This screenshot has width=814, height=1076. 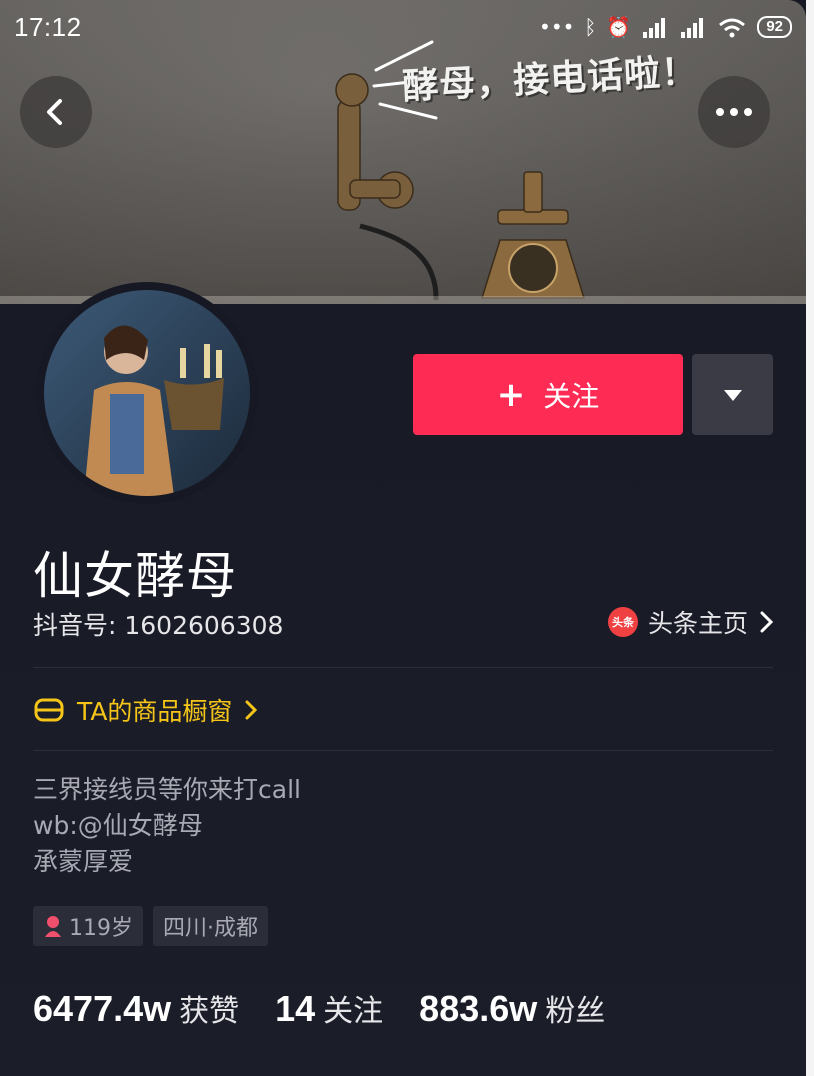 I want to click on fans-count: 883.6w, so click(x=478, y=1008).